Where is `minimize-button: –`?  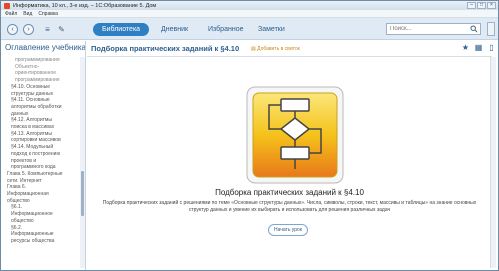 minimize-button: – is located at coordinates (471, 5).